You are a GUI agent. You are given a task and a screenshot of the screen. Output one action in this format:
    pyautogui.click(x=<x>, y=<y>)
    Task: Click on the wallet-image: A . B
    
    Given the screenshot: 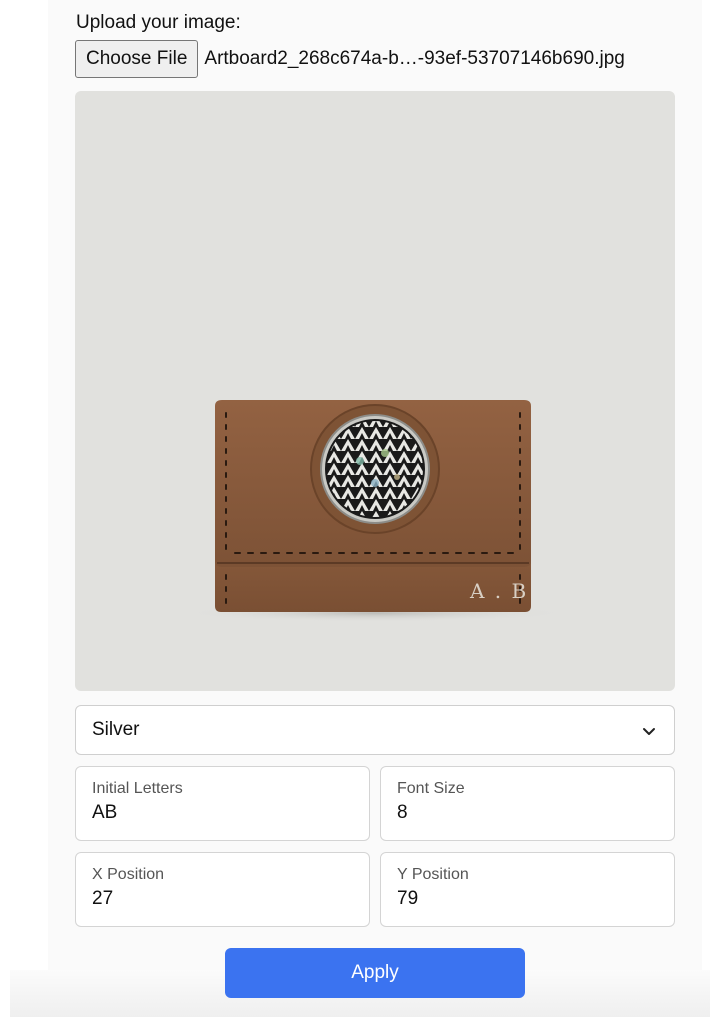 What is the action you would take?
    pyautogui.click(x=375, y=511)
    